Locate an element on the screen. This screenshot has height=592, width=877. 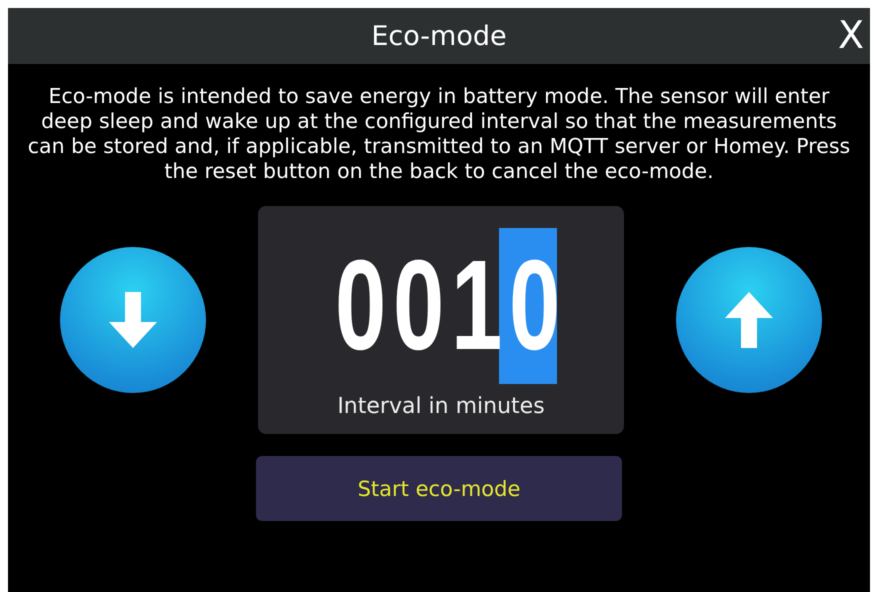
window-title: Eco-mode is located at coordinates (439, 36).